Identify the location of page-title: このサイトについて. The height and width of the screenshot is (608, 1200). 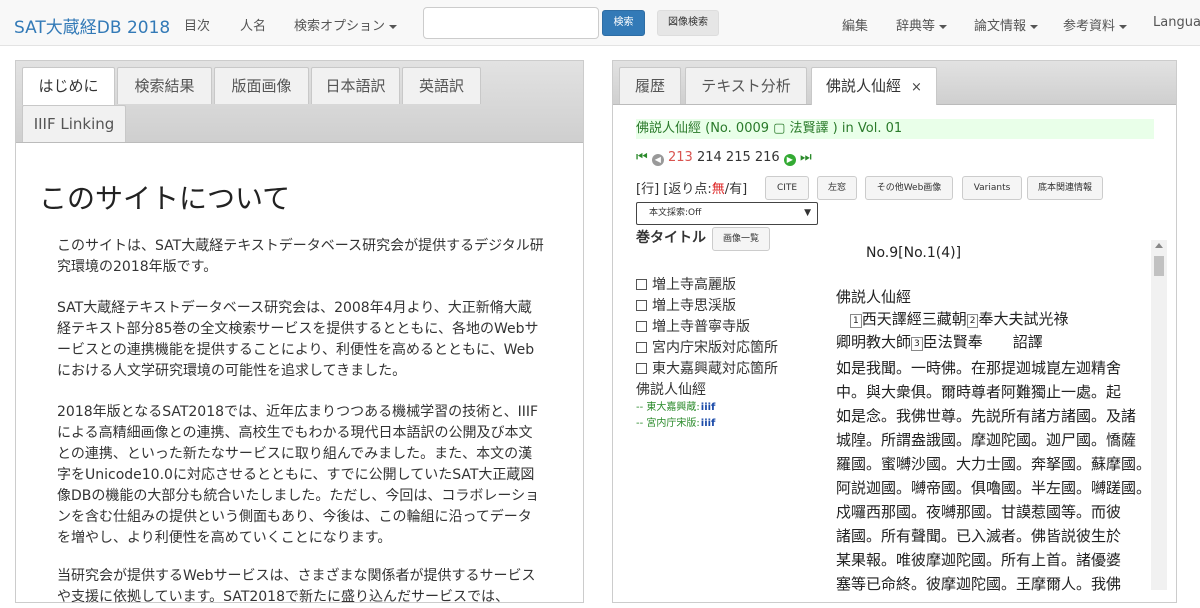
(165, 198).